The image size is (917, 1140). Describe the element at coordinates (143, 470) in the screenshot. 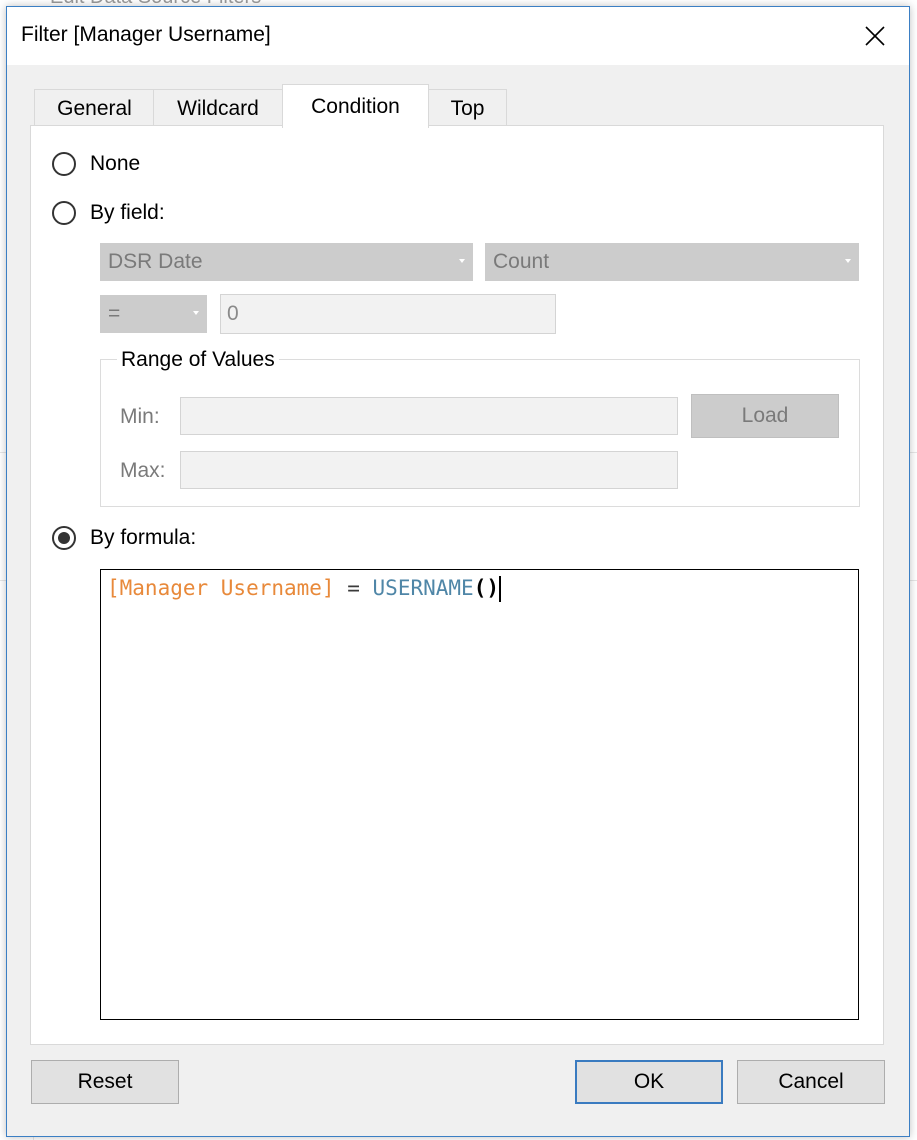

I see `max-label: Max:` at that location.